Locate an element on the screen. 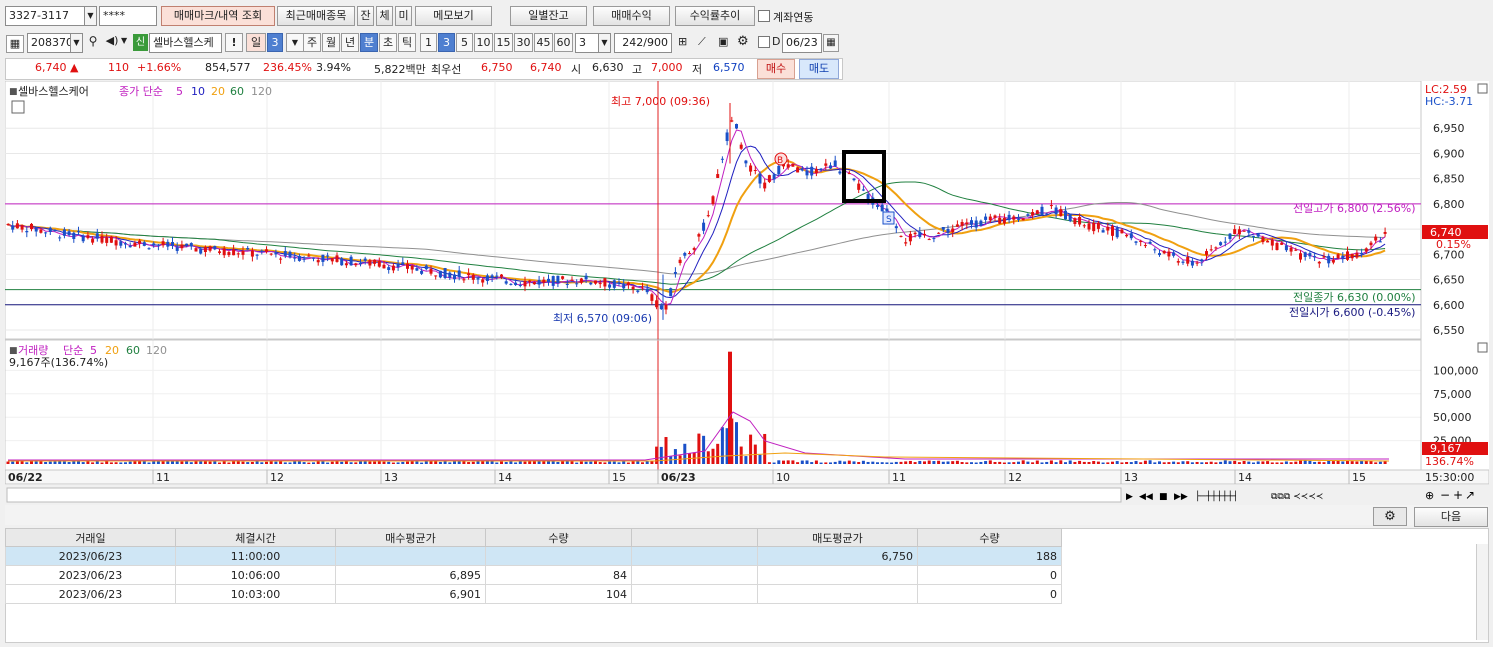 The image size is (1493, 647). speaker-icon: ◀) is located at coordinates (112, 43).